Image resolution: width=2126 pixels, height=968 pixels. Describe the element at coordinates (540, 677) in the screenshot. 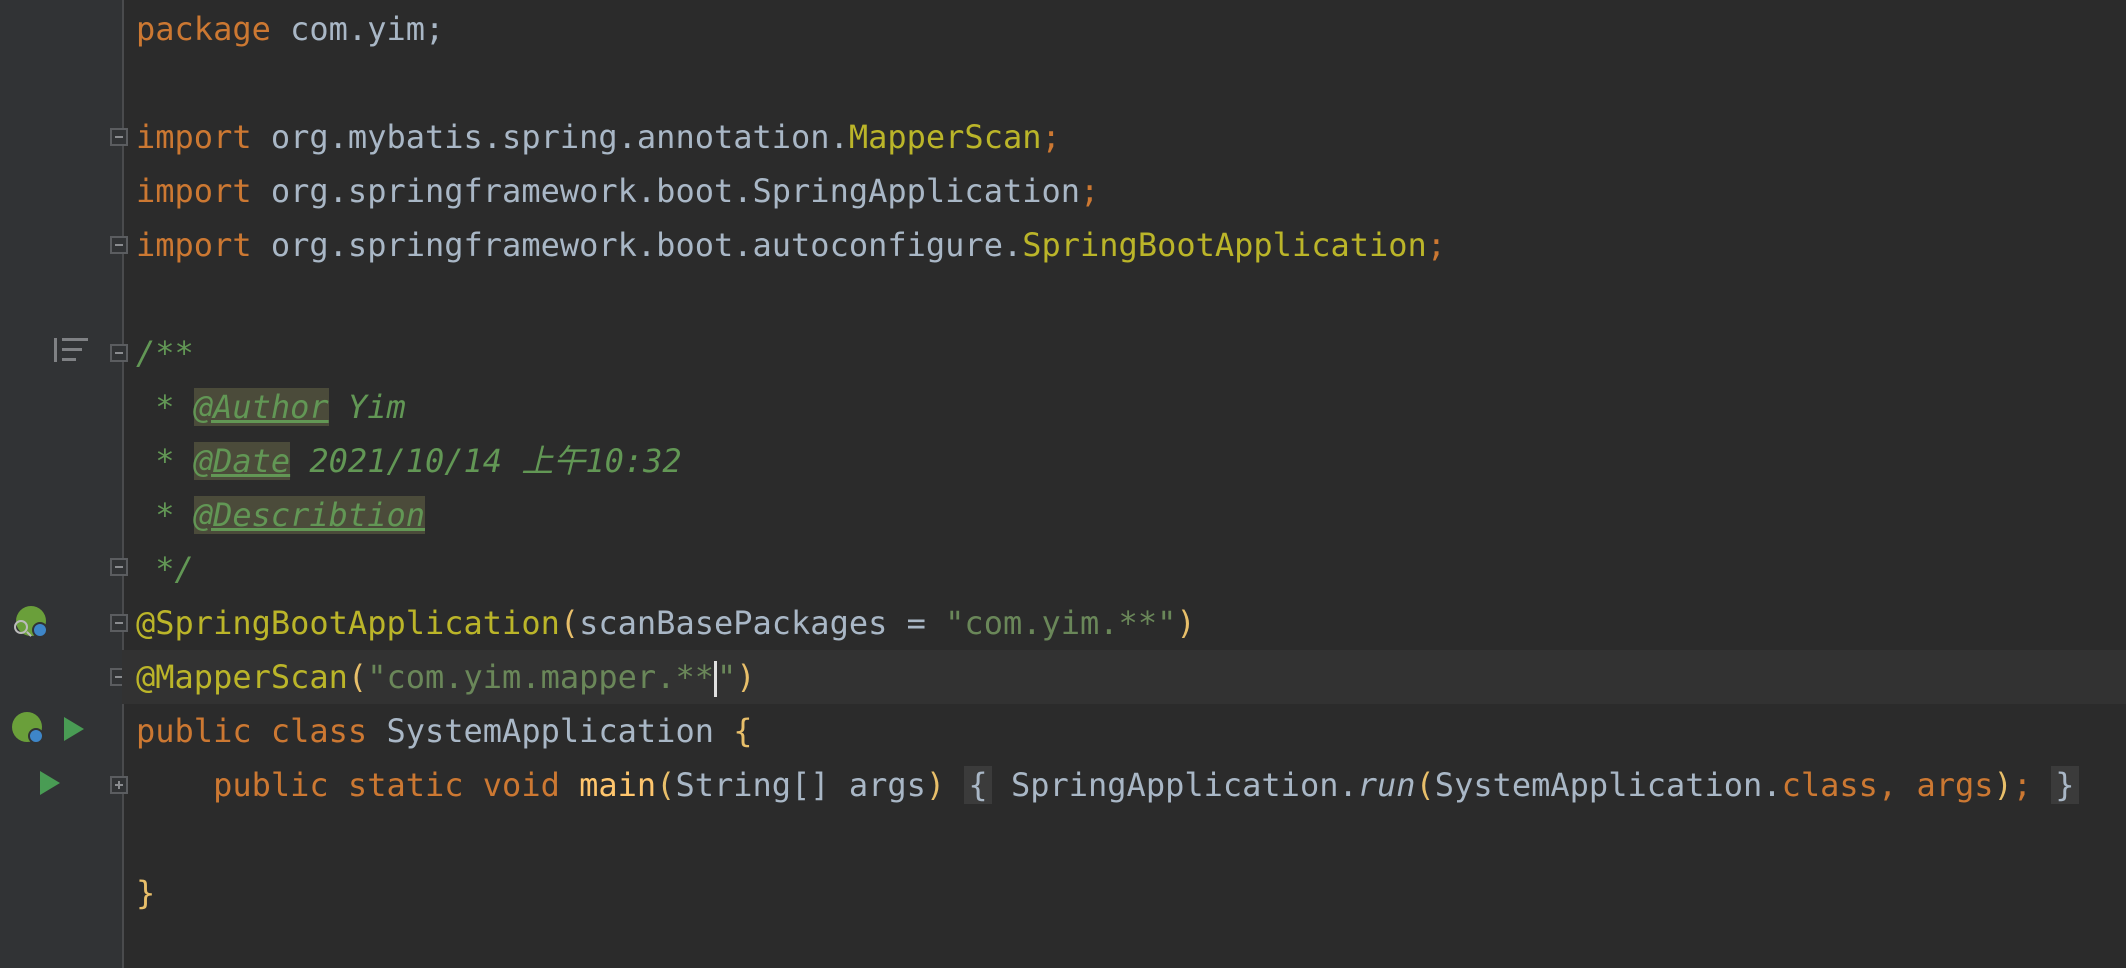

I see `string-literal: "com.yim.mapper.**` at that location.